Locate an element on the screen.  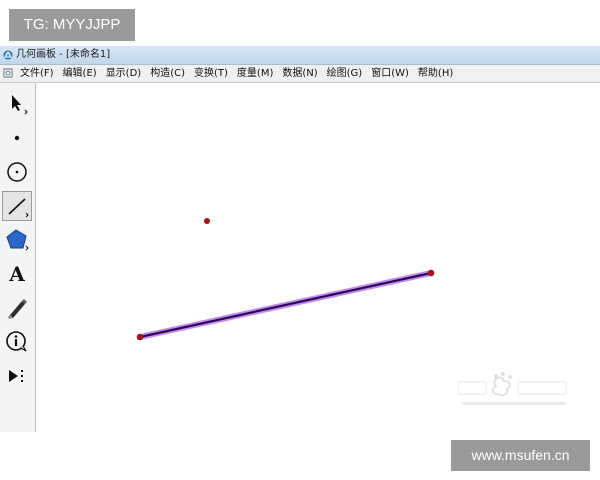
straightedge-tool is located at coordinates (17, 206).